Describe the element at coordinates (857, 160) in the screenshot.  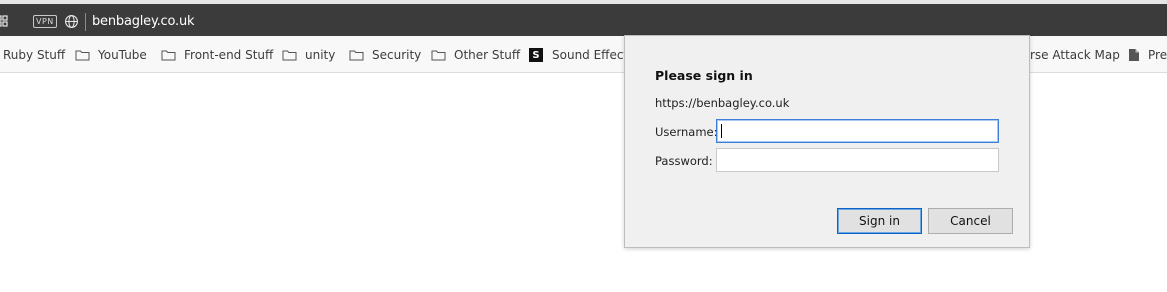
I see `password-field` at that location.